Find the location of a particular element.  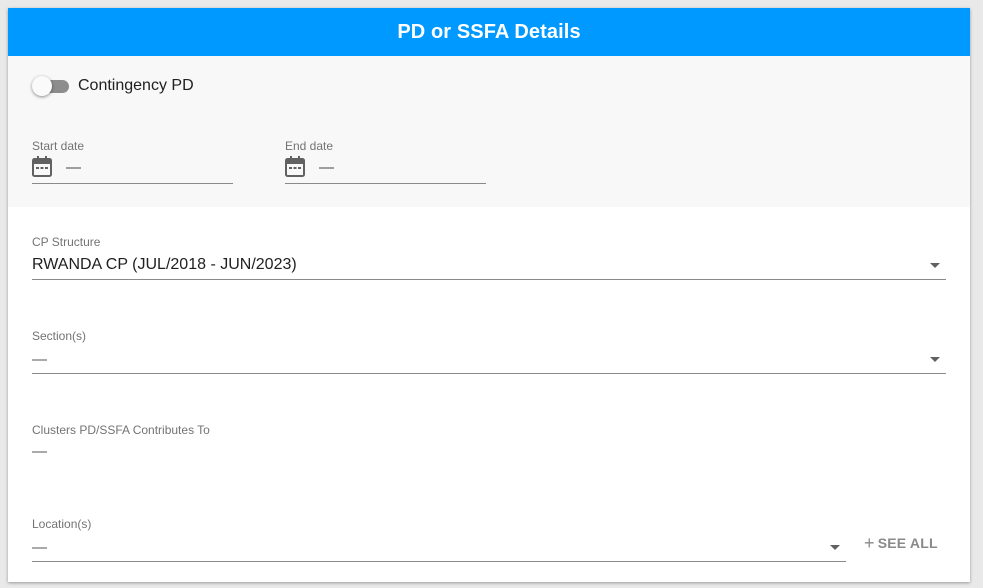

locations-field: Location(s) — is located at coordinates (439, 539).